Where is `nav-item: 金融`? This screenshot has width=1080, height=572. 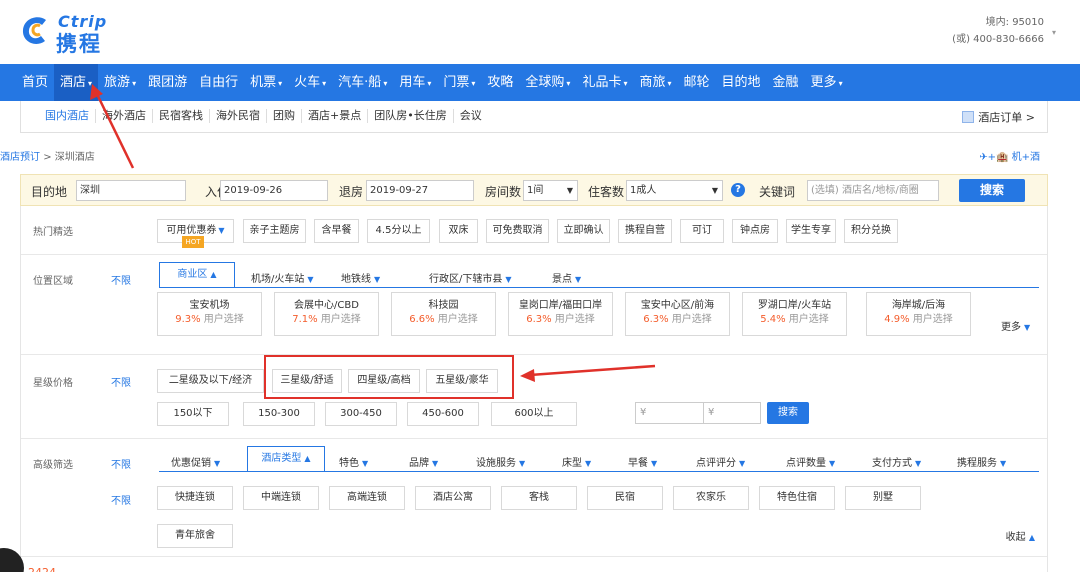
nav-item: 金融 is located at coordinates (786, 82).